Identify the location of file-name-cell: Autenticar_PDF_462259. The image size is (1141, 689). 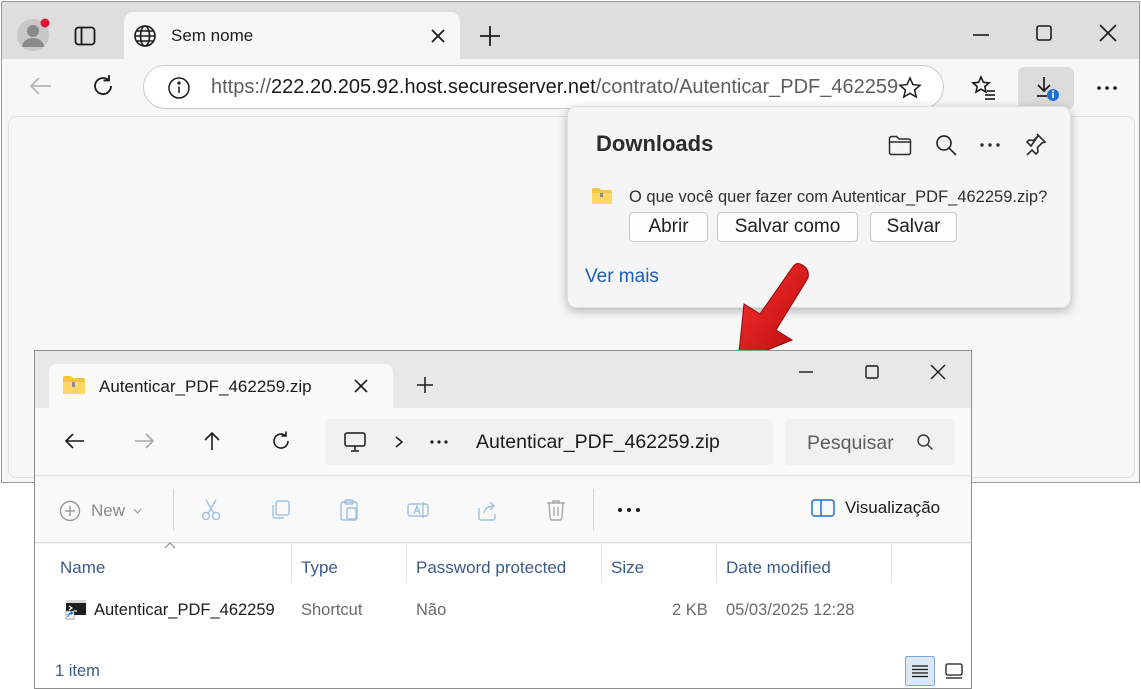
(184, 610).